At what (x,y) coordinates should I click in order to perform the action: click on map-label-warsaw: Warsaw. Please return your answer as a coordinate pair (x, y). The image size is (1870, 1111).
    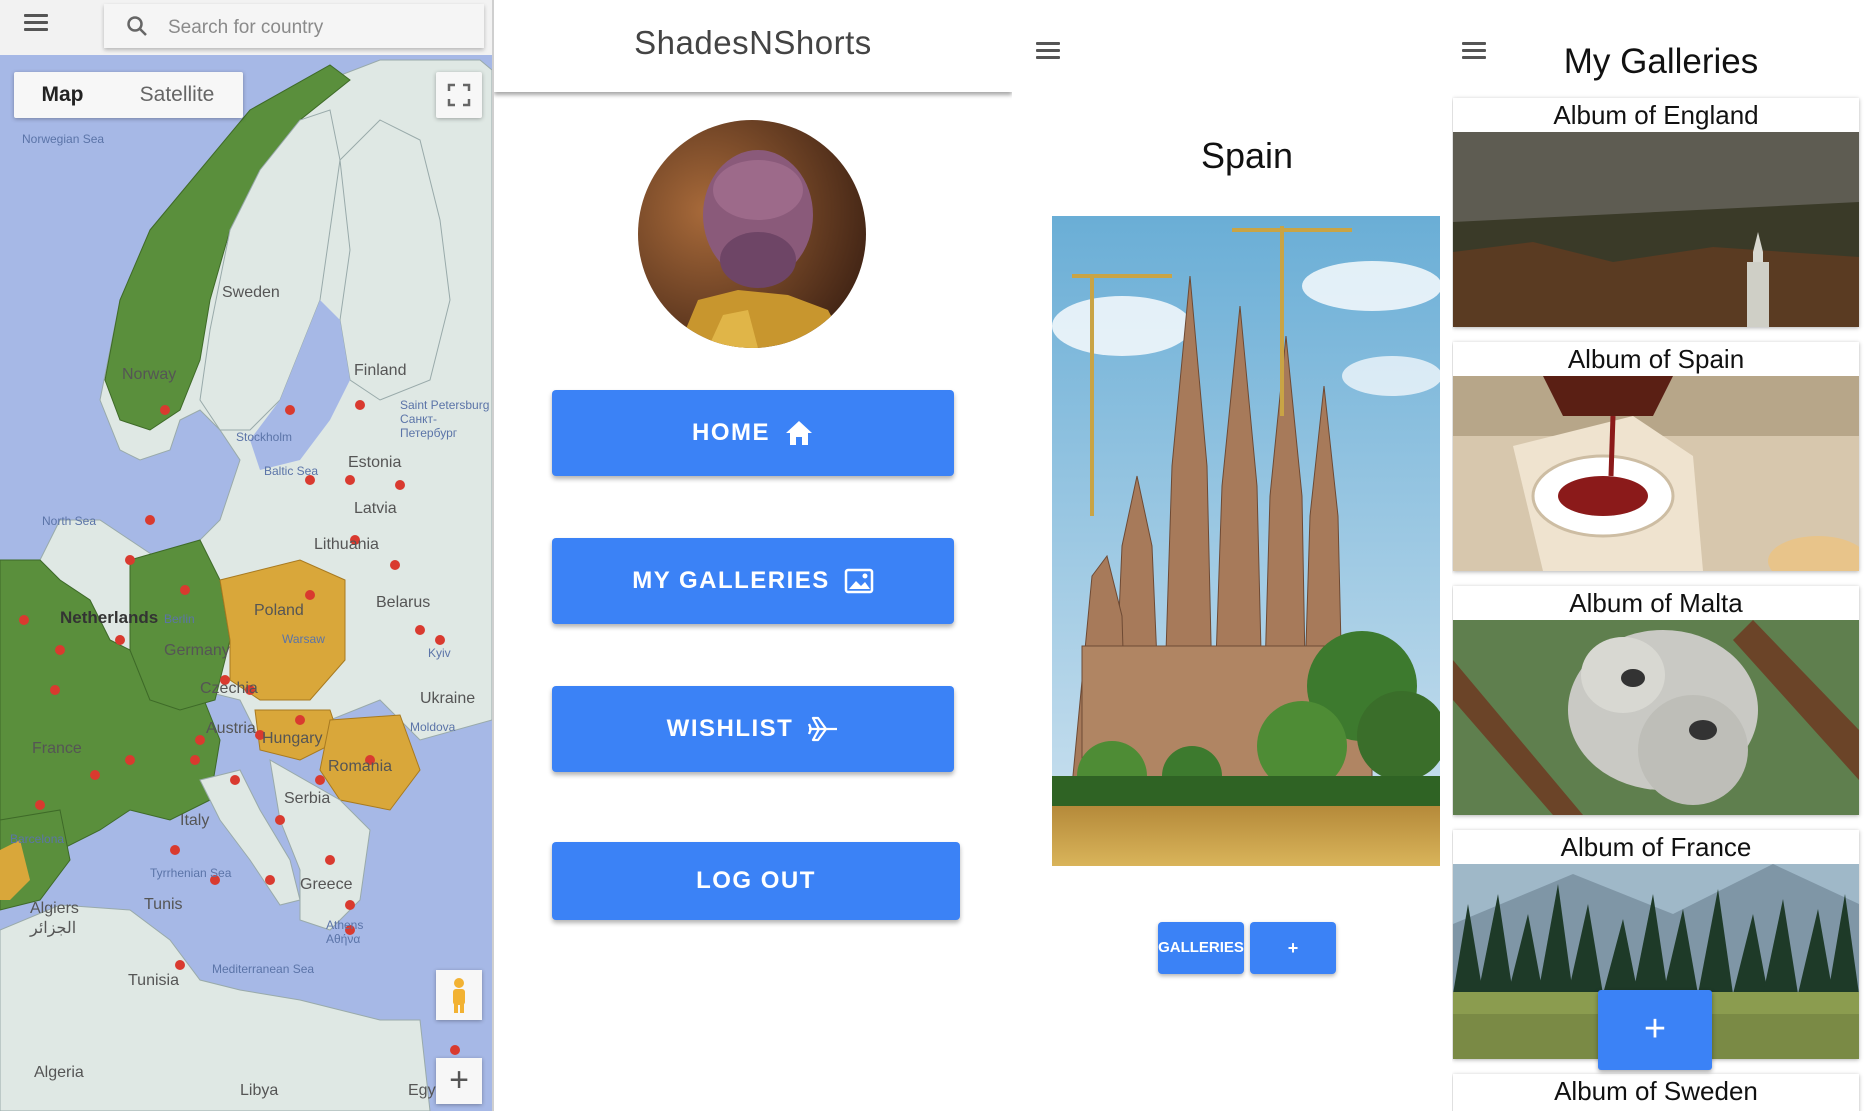
    Looking at the image, I should click on (303, 639).